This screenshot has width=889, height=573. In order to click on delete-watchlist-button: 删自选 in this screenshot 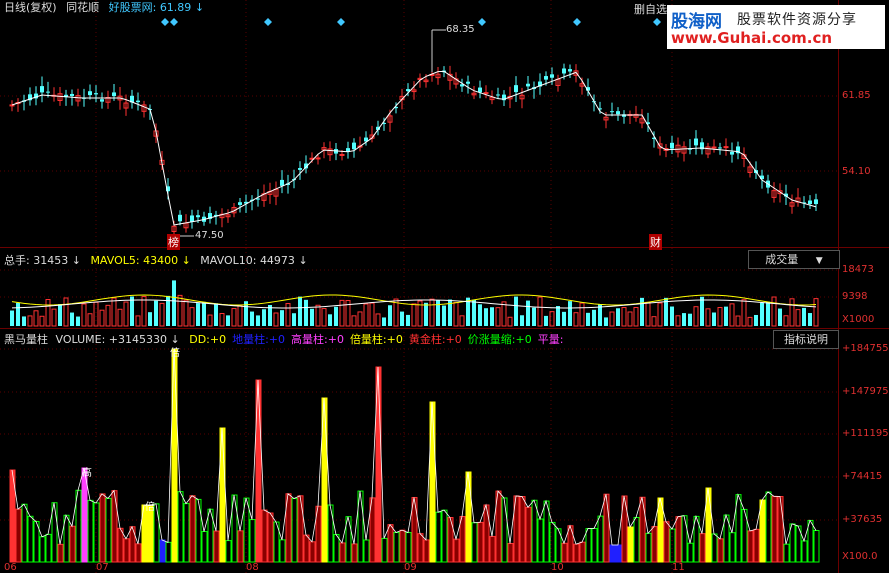, I will do `click(650, 9)`.